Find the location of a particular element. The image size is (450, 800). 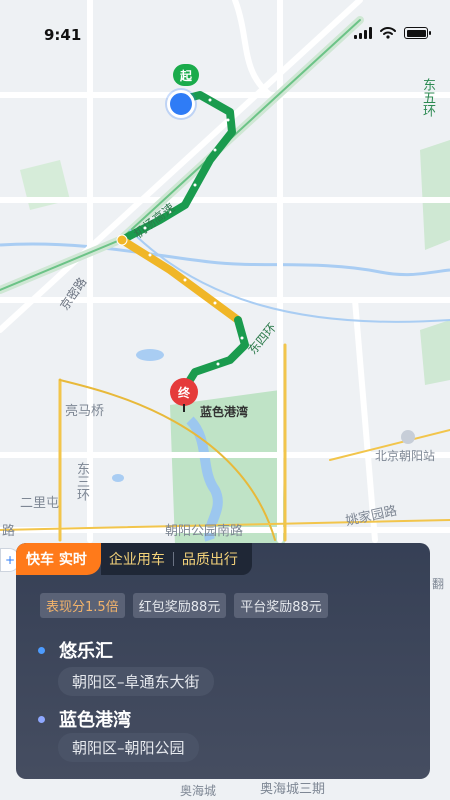

map-label-area: 亮马桥 is located at coordinates (85, 411).